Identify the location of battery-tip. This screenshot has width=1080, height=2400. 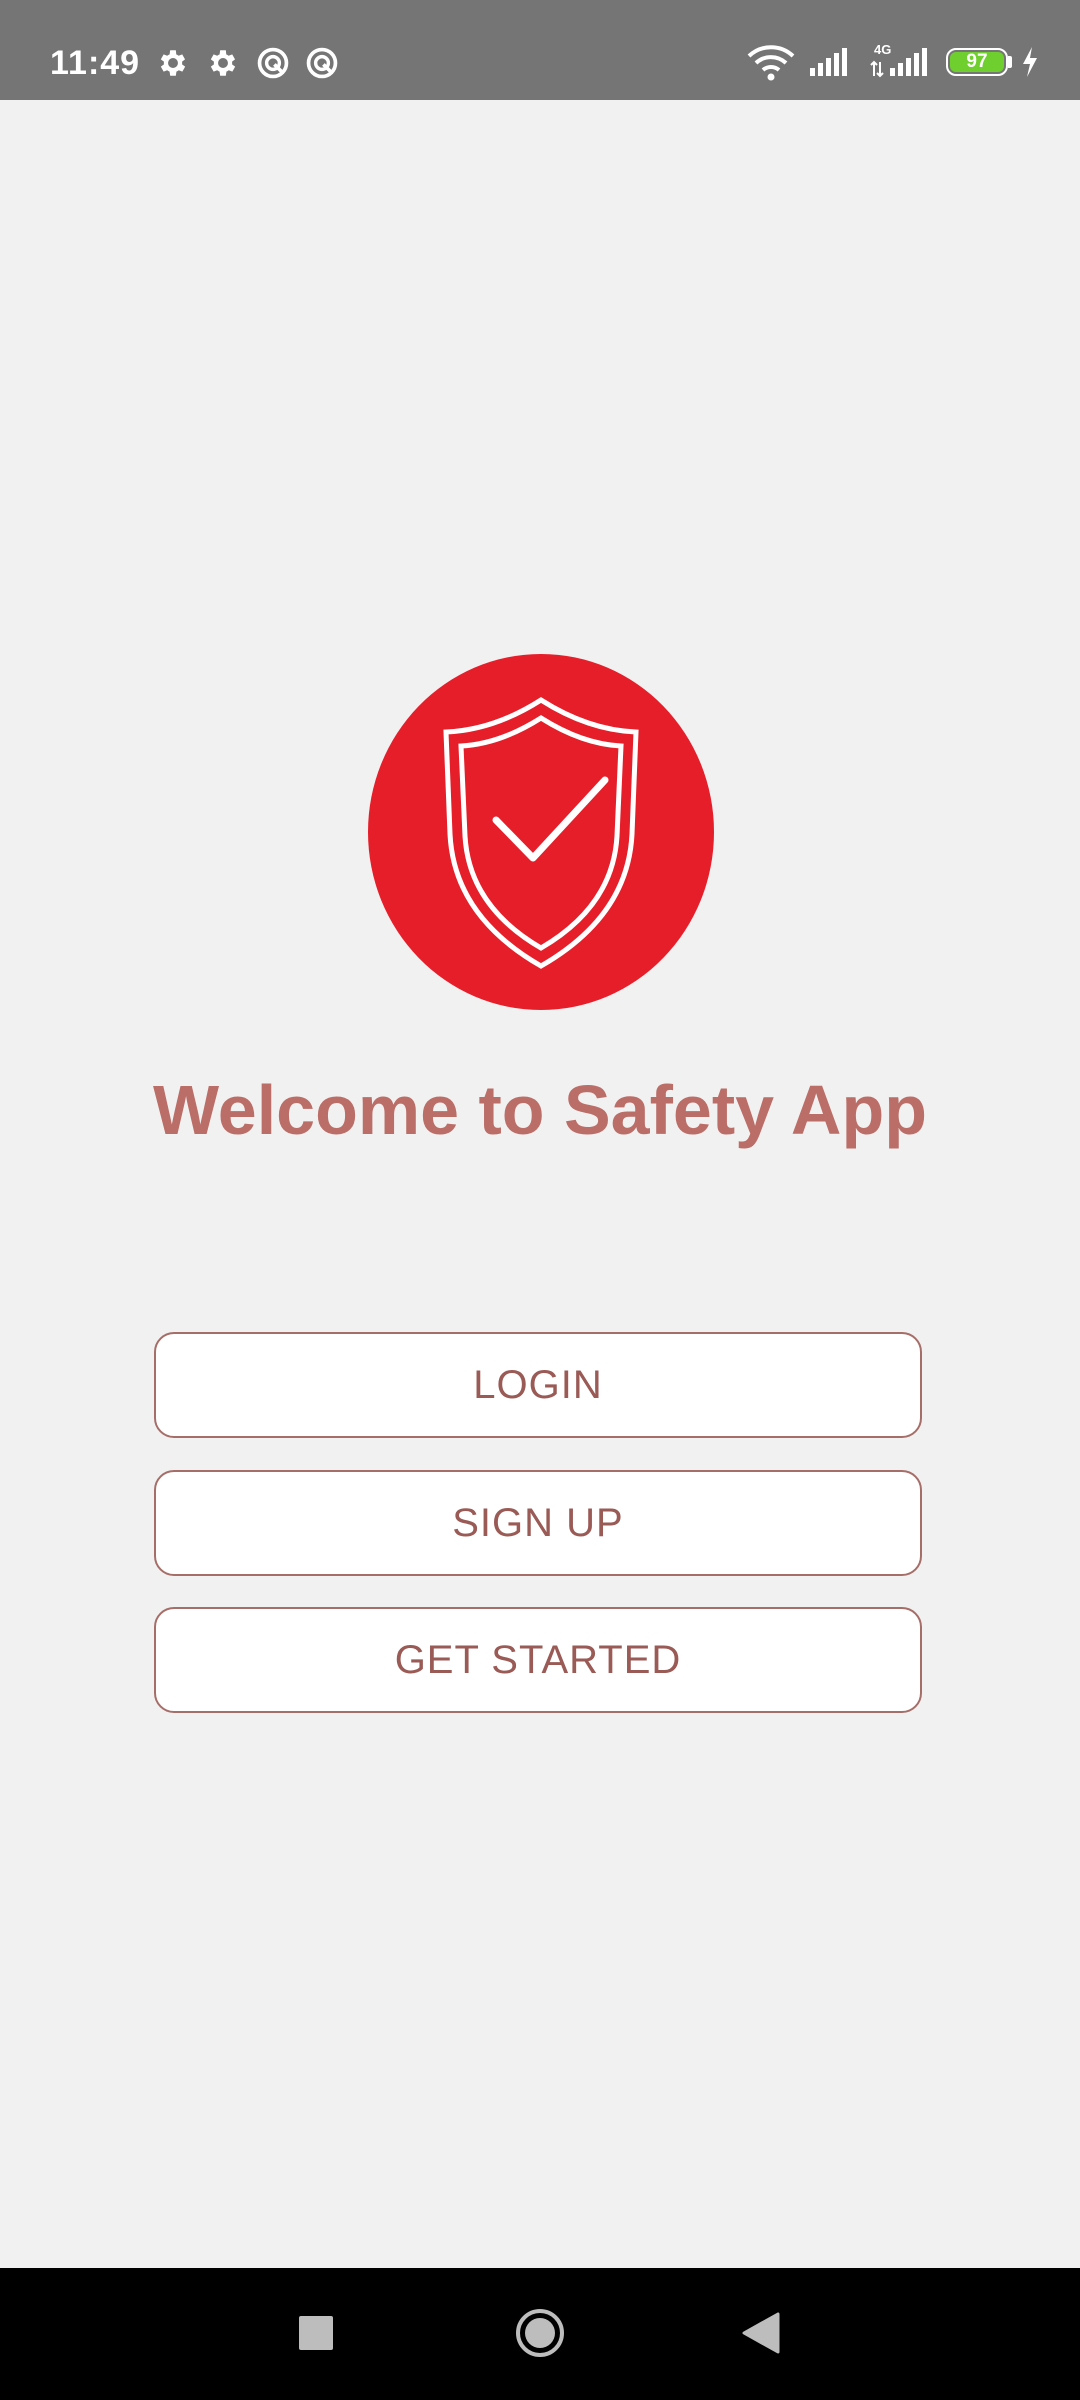
(1010, 62).